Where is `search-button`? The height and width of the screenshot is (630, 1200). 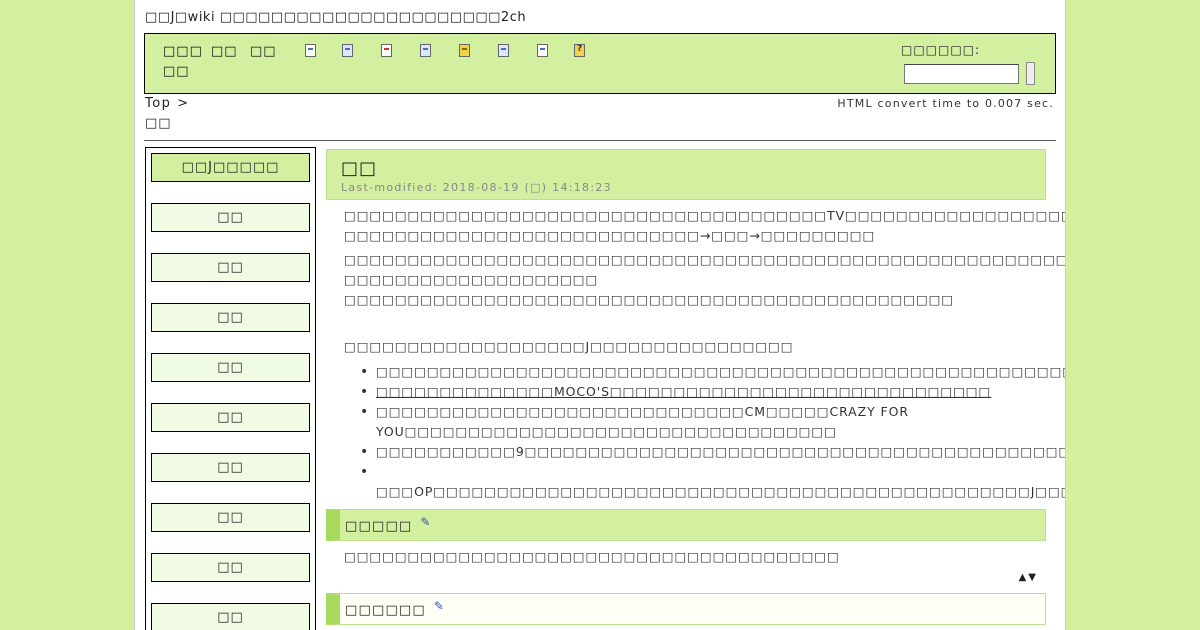 search-button is located at coordinates (1030, 73).